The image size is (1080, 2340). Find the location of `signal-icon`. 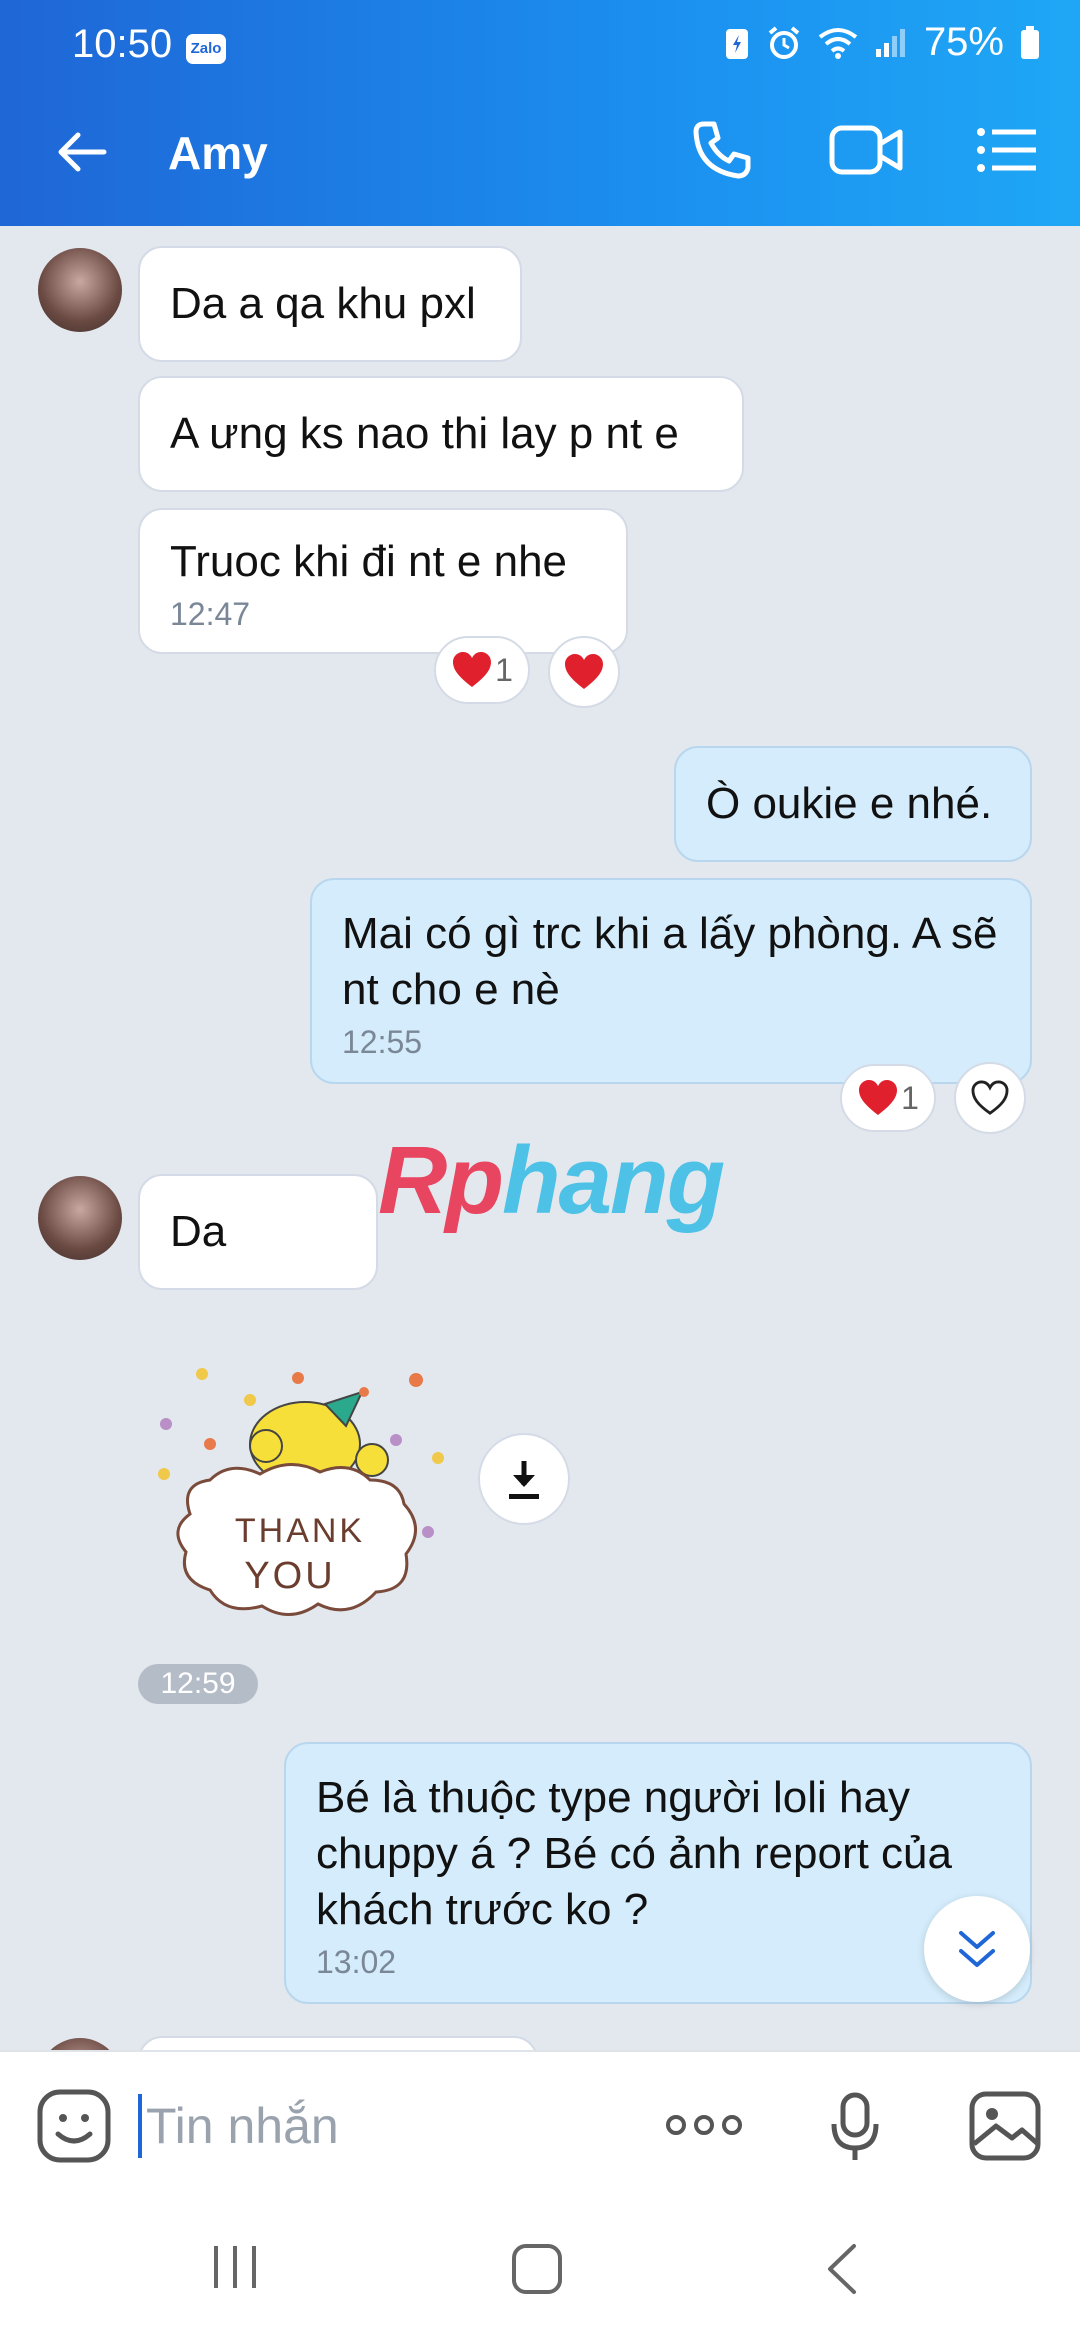

signal-icon is located at coordinates (890, 42).